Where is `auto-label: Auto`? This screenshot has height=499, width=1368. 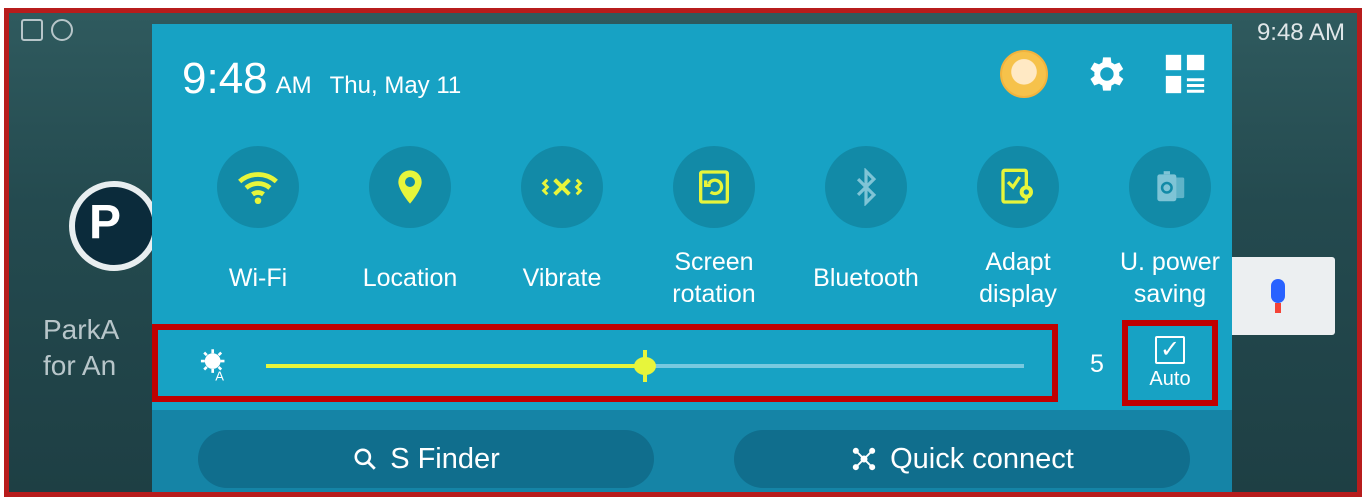 auto-label: Auto is located at coordinates (1170, 378).